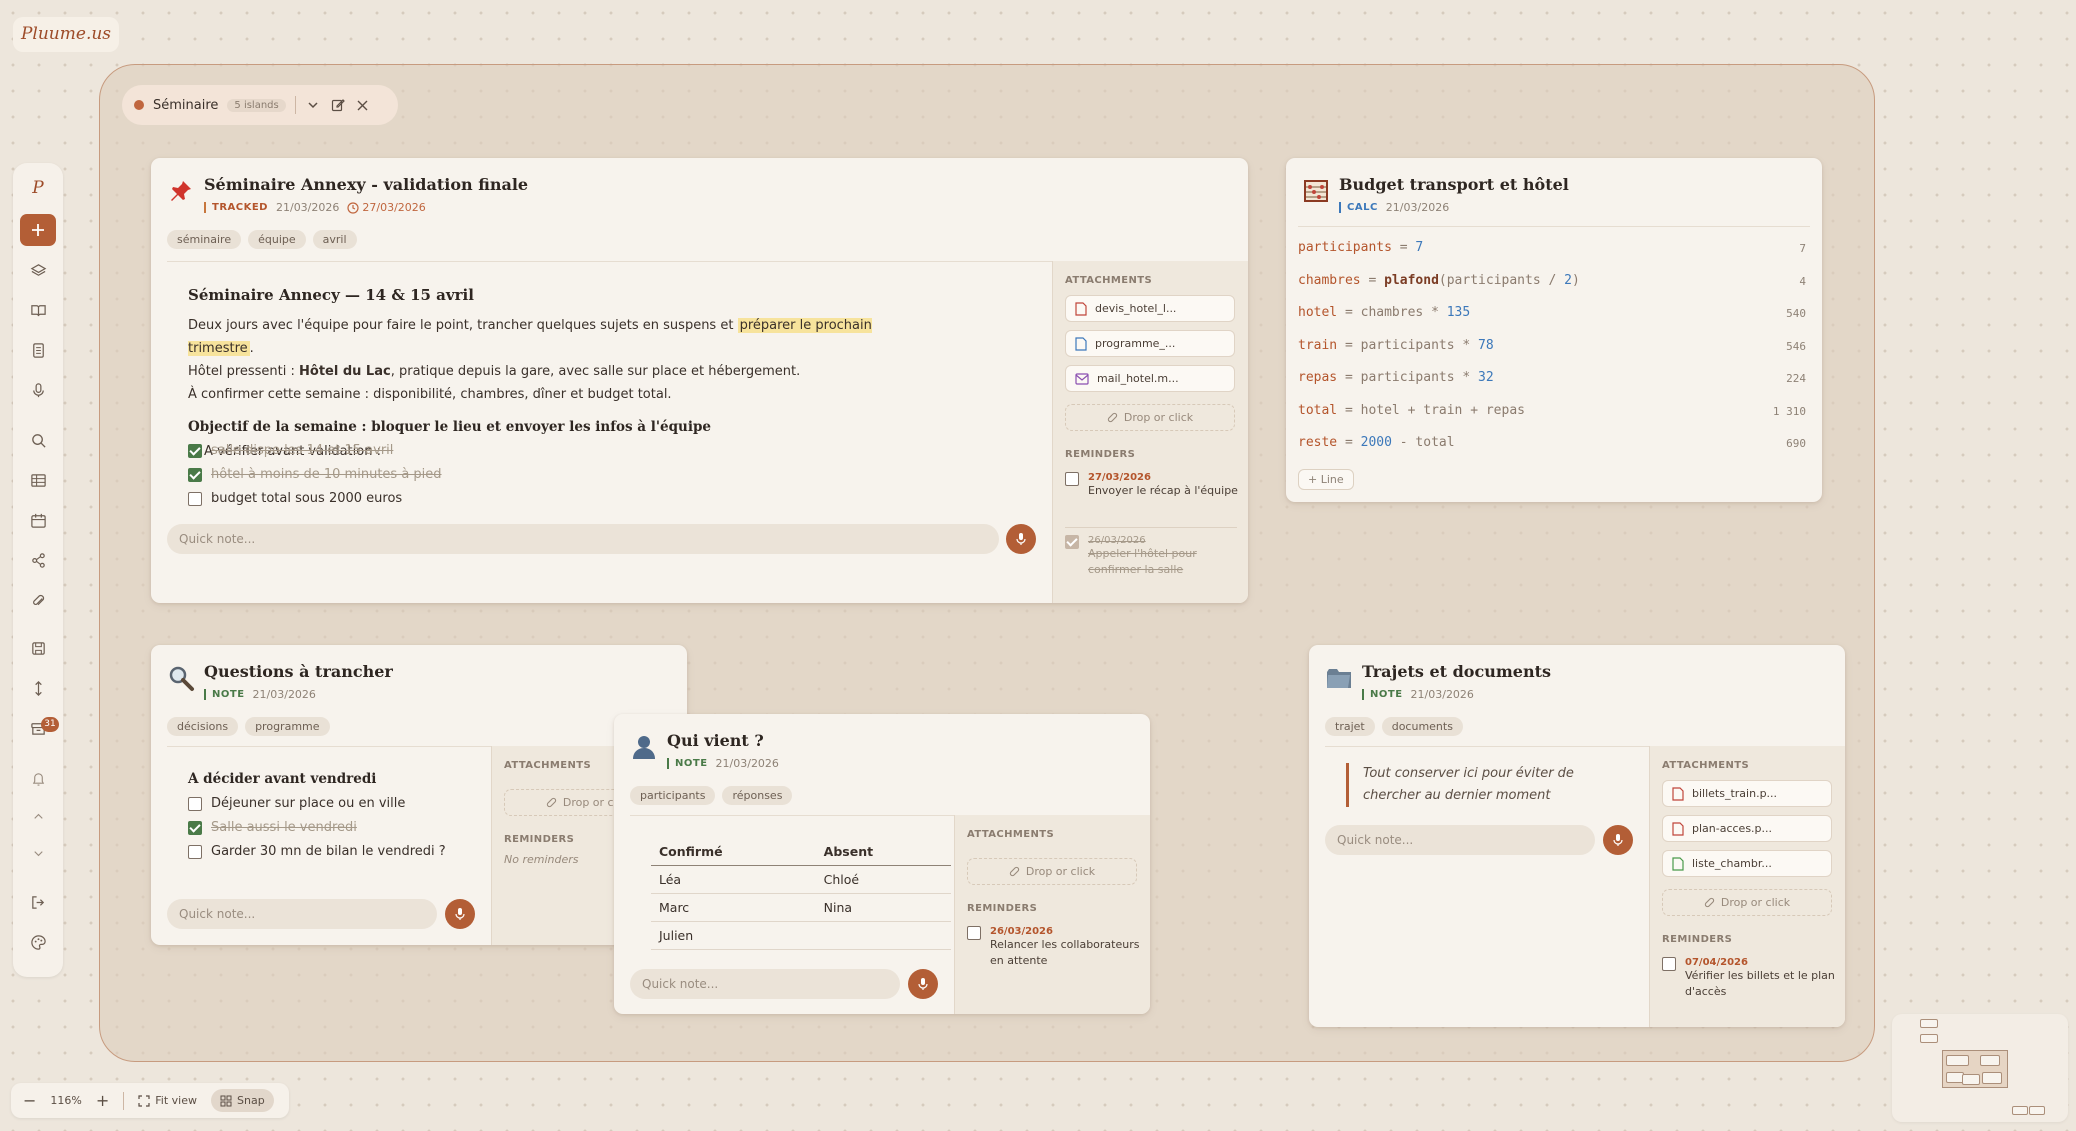 The image size is (2076, 1131). What do you see at coordinates (1422, 726) in the screenshot?
I see `tag: documents` at bounding box center [1422, 726].